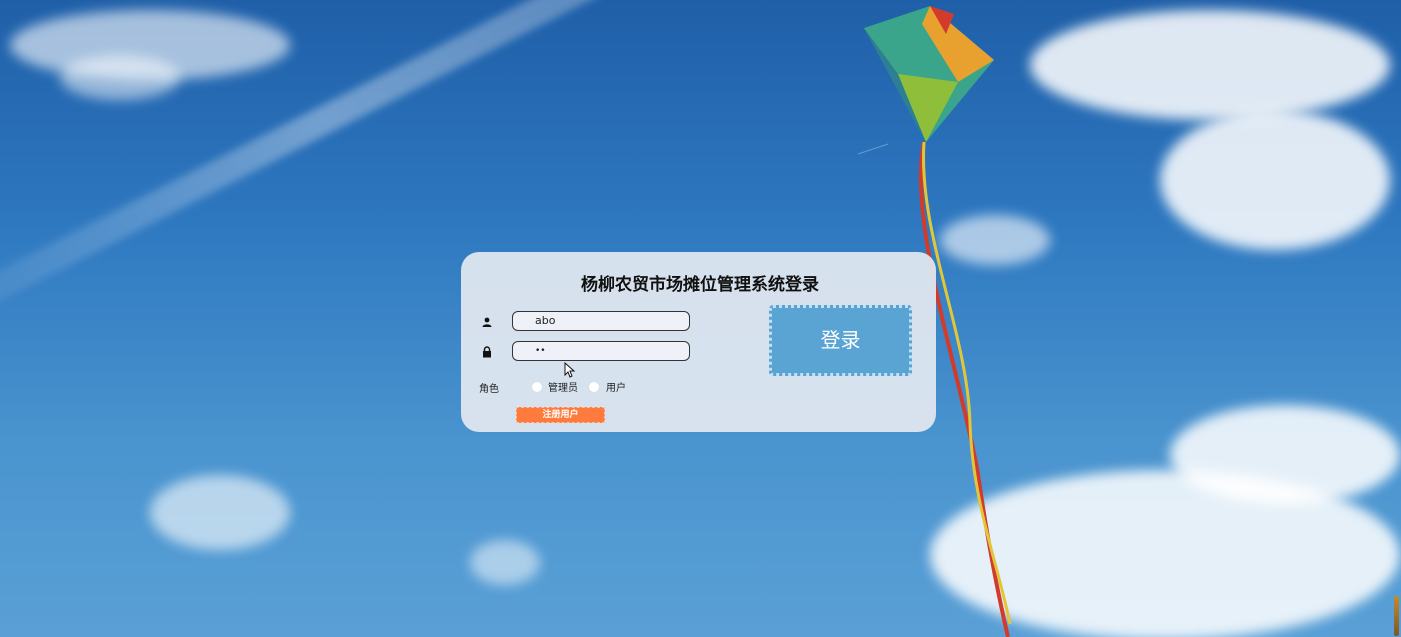 This screenshot has width=1401, height=637. I want to click on login-button: 登录, so click(840, 340).